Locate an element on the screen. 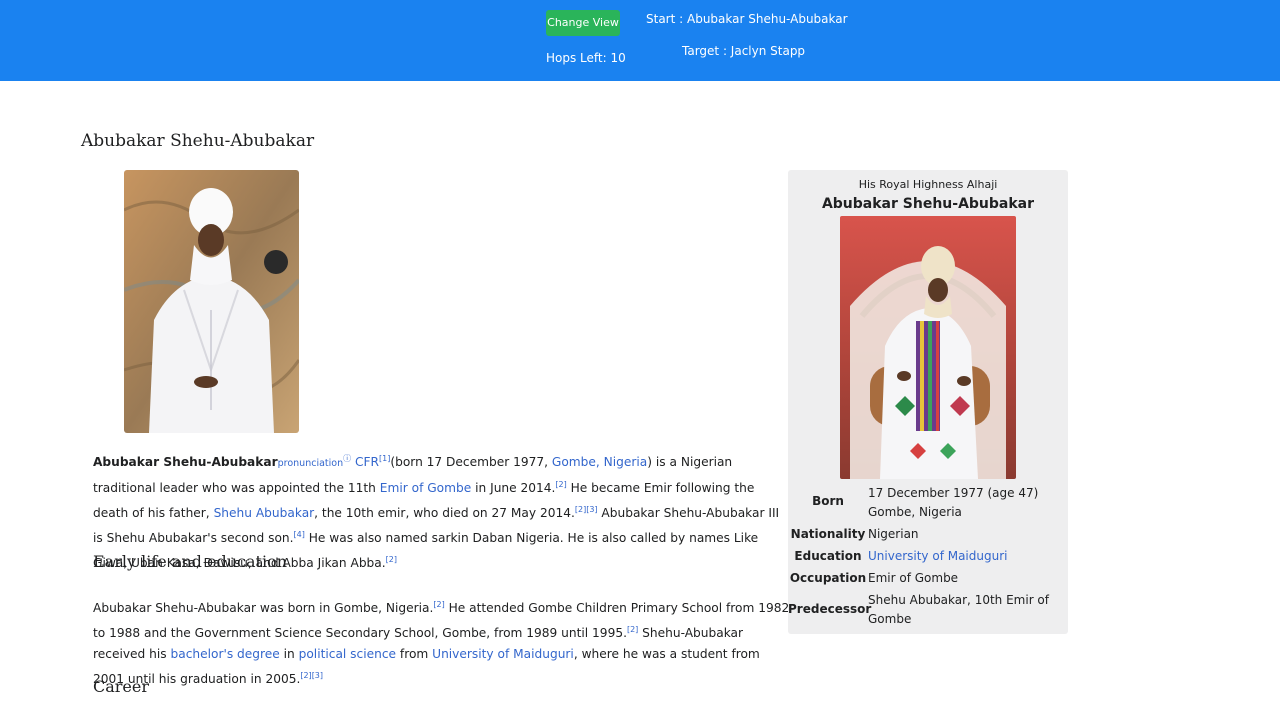 This screenshot has width=1280, height=720. political-science-link: political science is located at coordinates (347, 654).